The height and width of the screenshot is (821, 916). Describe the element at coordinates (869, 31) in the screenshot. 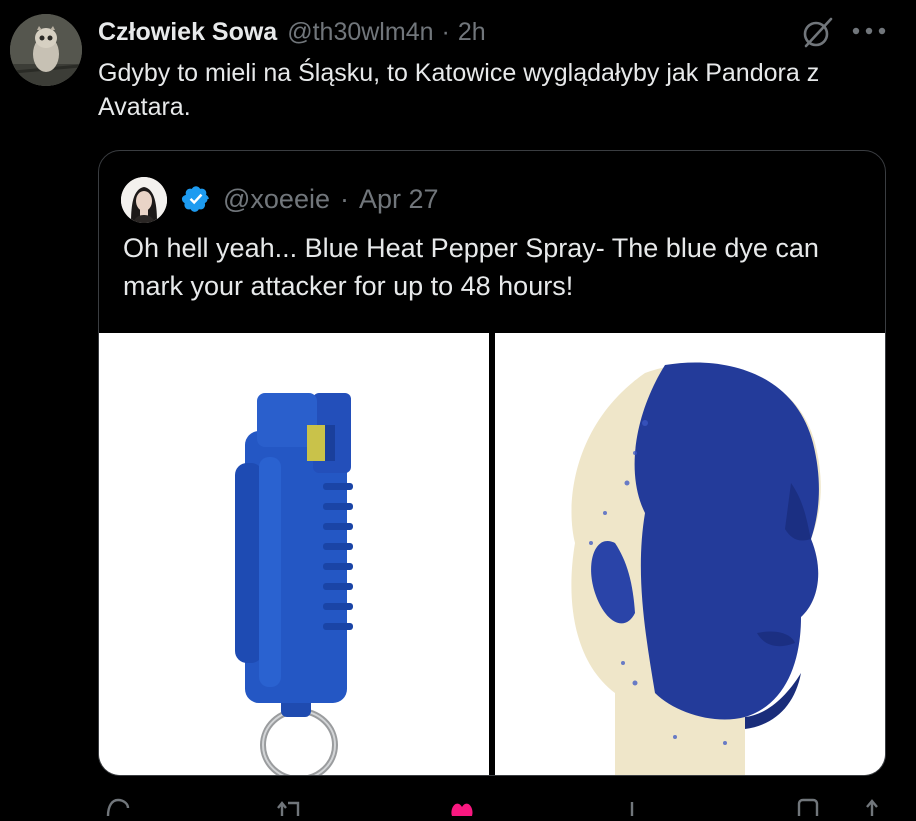

I see `more-icon` at that location.